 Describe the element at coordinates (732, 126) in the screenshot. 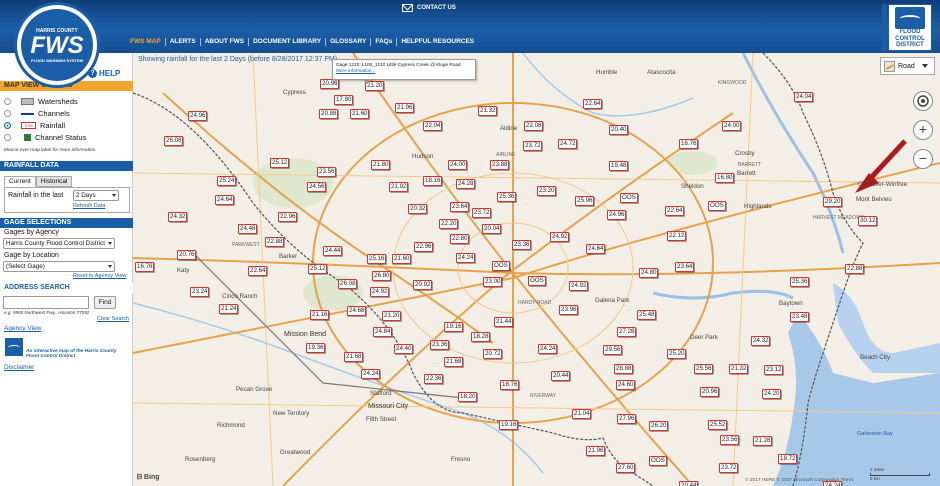

I see `rain-gauge-marker: 24.00` at that location.